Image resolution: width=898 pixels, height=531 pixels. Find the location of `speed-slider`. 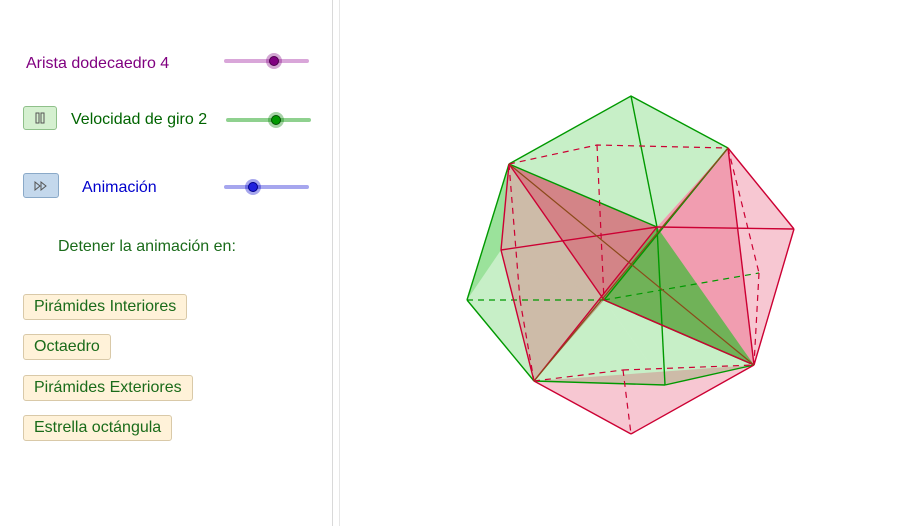

speed-slider is located at coordinates (268, 120).